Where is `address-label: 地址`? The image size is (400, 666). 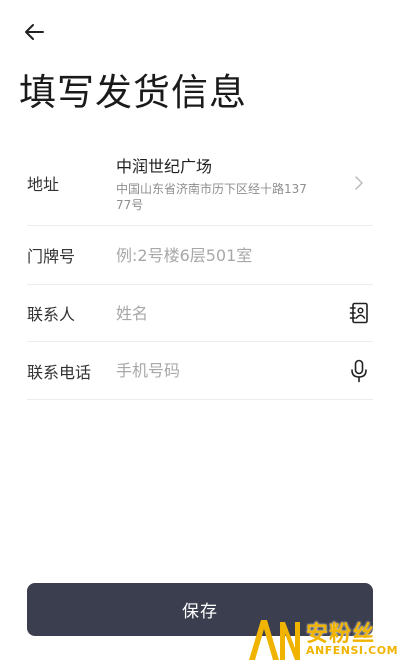 address-label: 地址 is located at coordinates (43, 184).